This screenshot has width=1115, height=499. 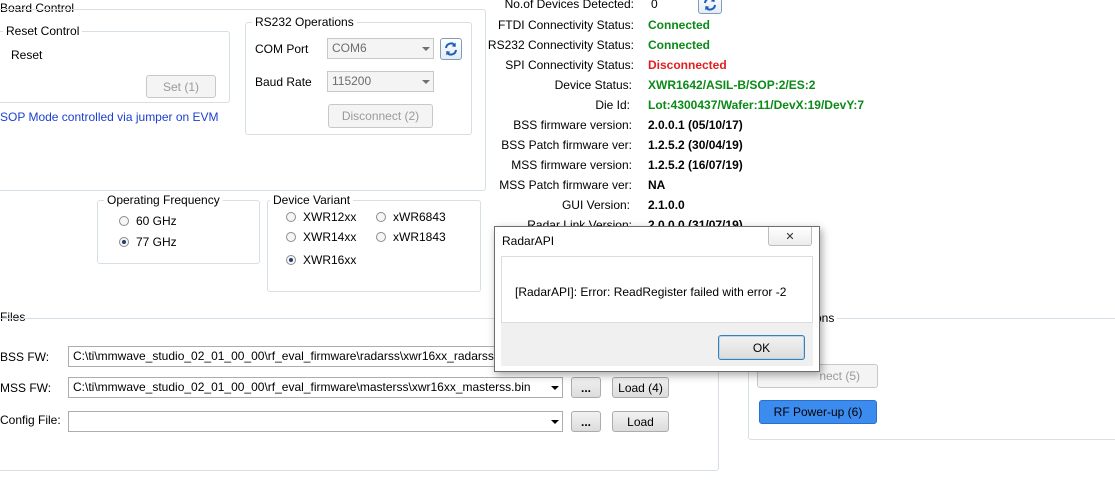 I want to click on freq-60ghz-radio: 60 GHz, so click(x=148, y=221).